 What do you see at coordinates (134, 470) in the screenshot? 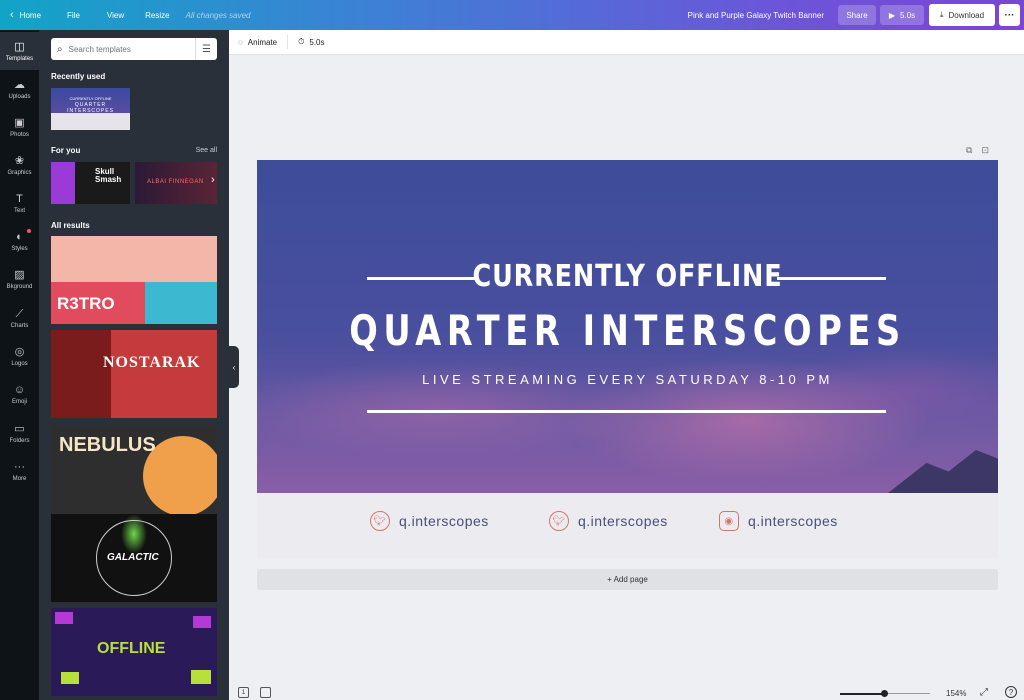
I see `template-thumb: NEBULUS` at bounding box center [134, 470].